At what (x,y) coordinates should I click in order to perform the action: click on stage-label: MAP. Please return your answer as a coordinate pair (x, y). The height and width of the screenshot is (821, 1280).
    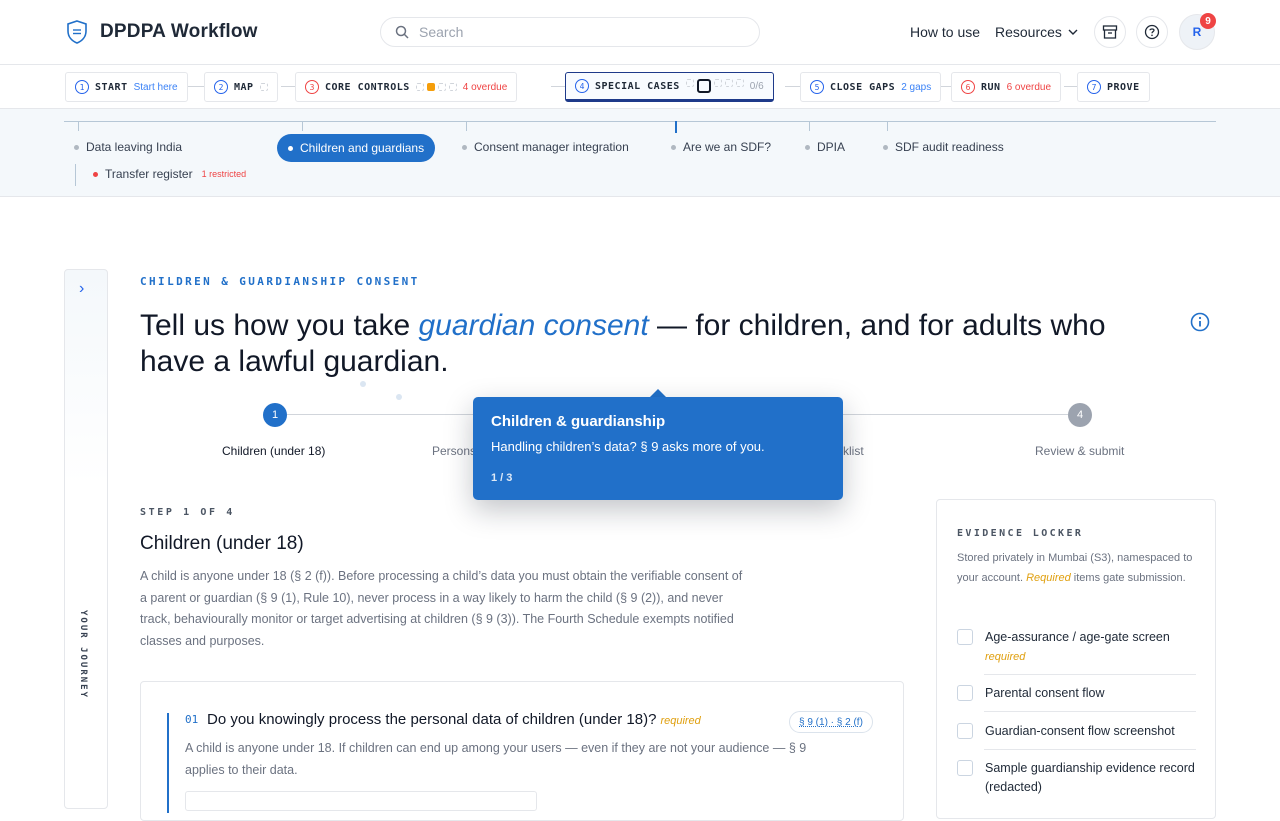
    Looking at the image, I should click on (244, 87).